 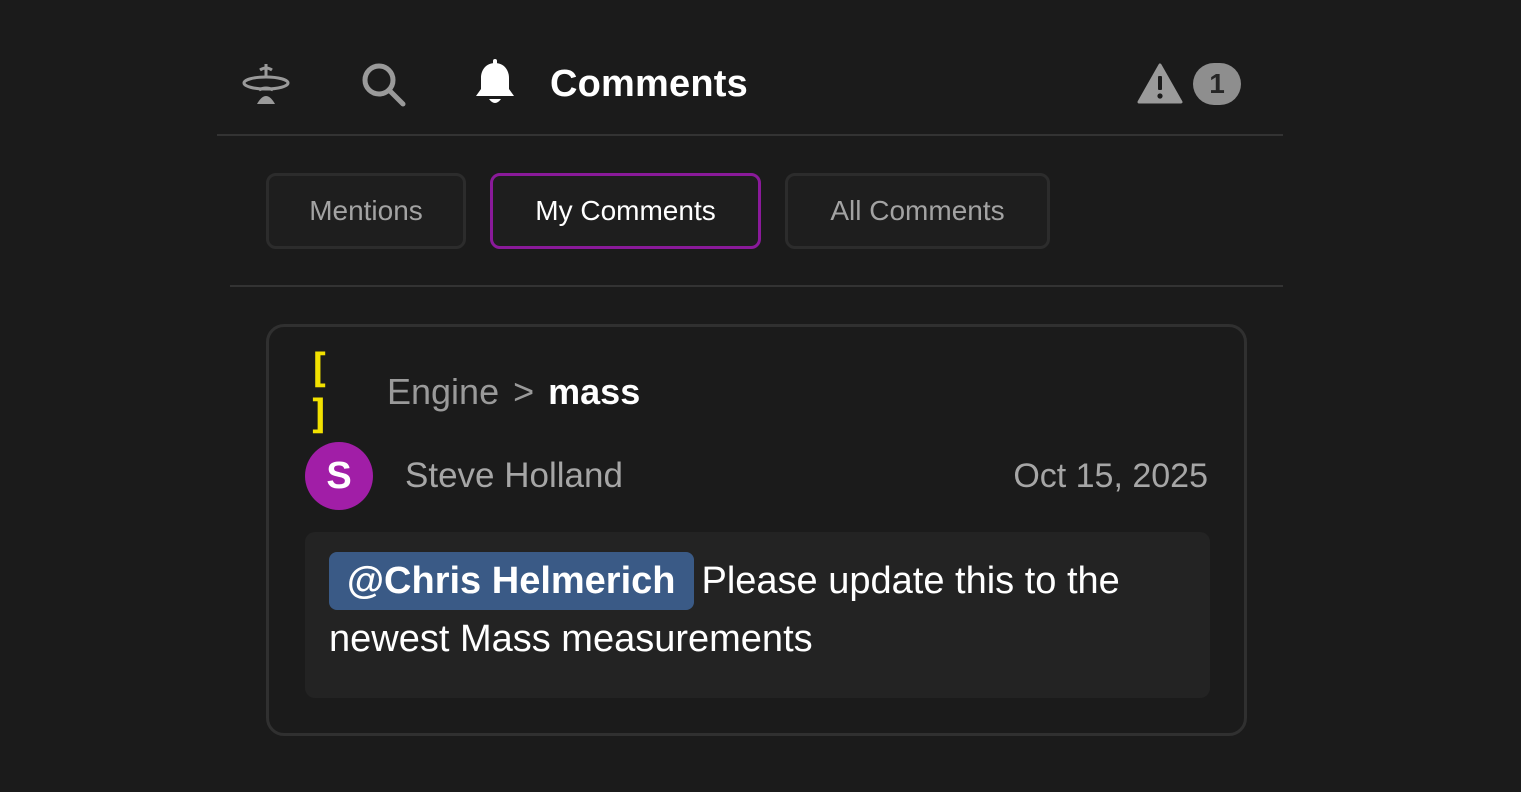 What do you see at coordinates (266, 85) in the screenshot?
I see `logo-icon` at bounding box center [266, 85].